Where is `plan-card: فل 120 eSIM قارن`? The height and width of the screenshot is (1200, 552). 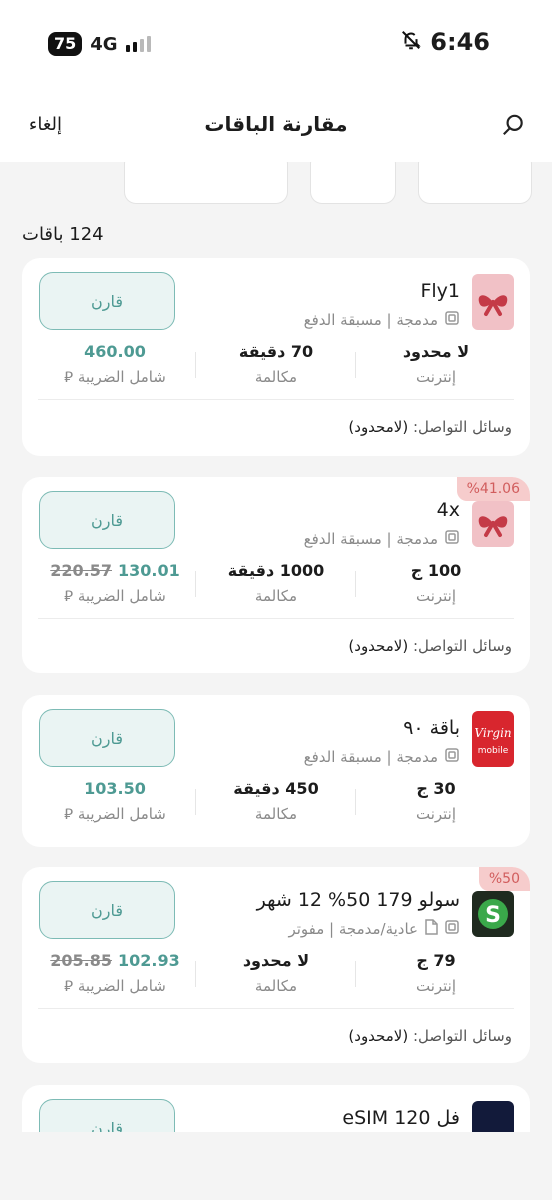 plan-card: فل 120 eSIM قارن is located at coordinates (276, 1108).